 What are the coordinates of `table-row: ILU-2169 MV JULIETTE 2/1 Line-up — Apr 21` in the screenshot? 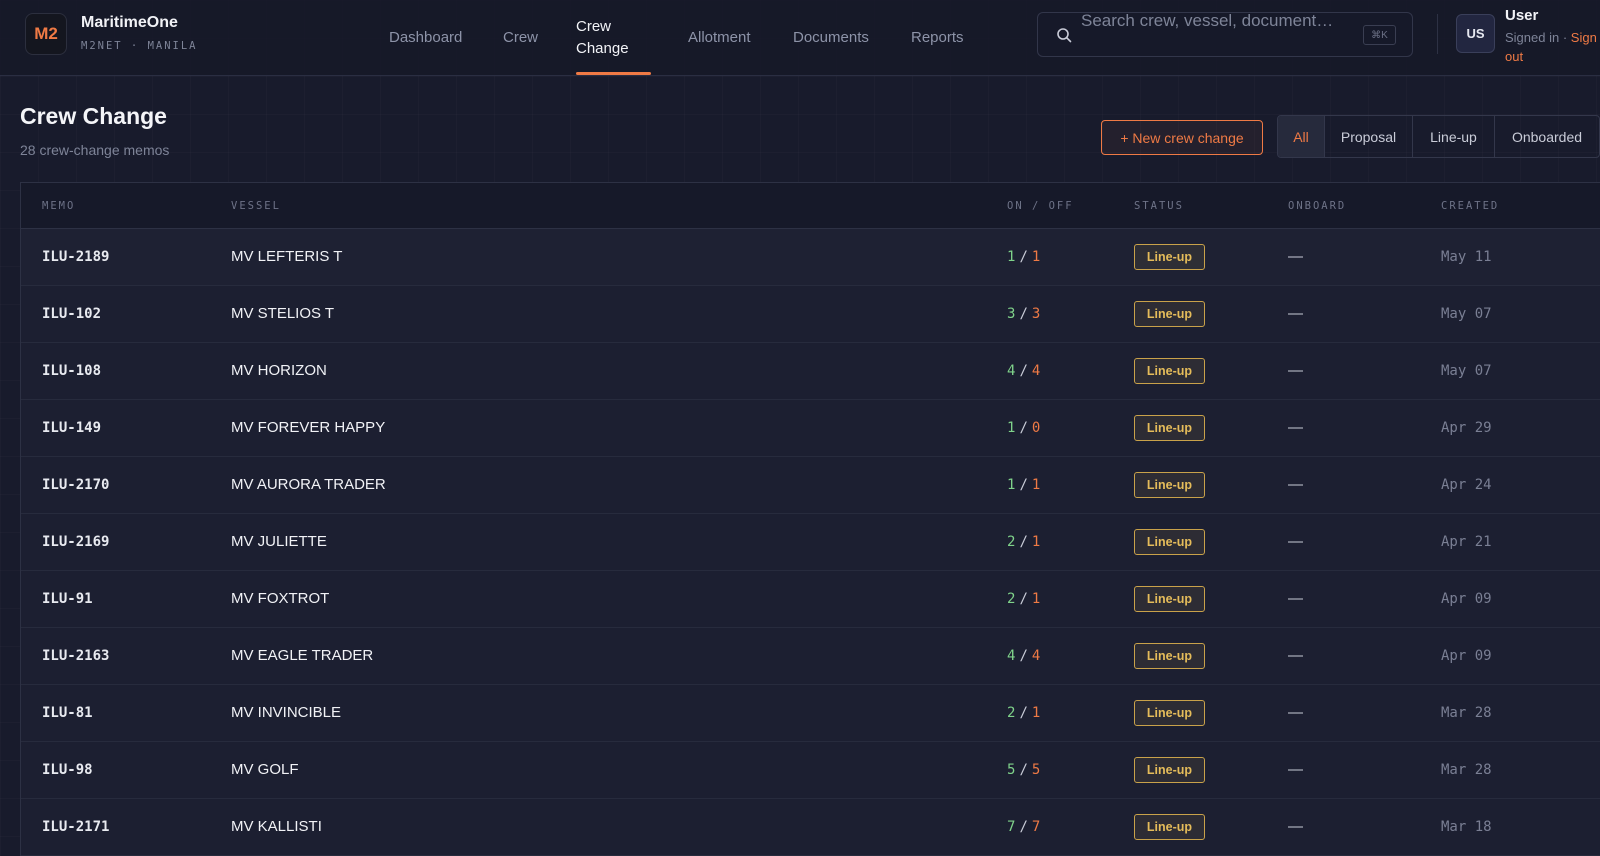 It's located at (810, 542).